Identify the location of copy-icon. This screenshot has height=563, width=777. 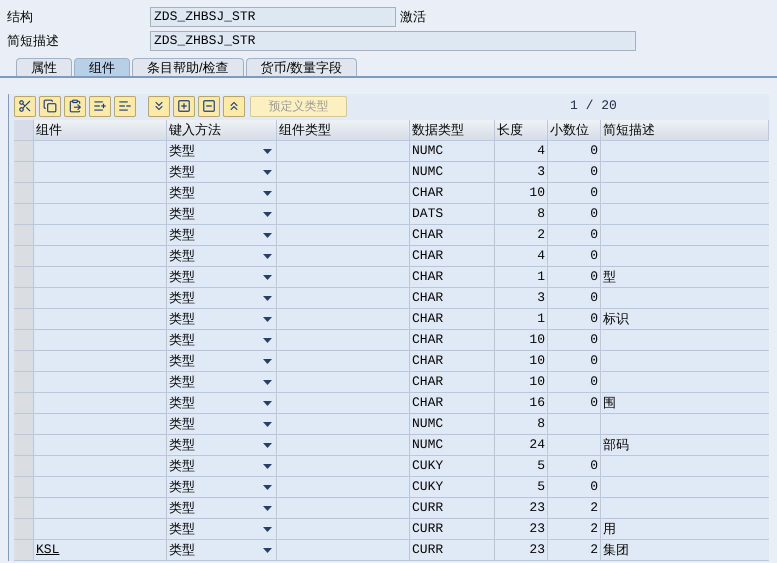
(50, 106).